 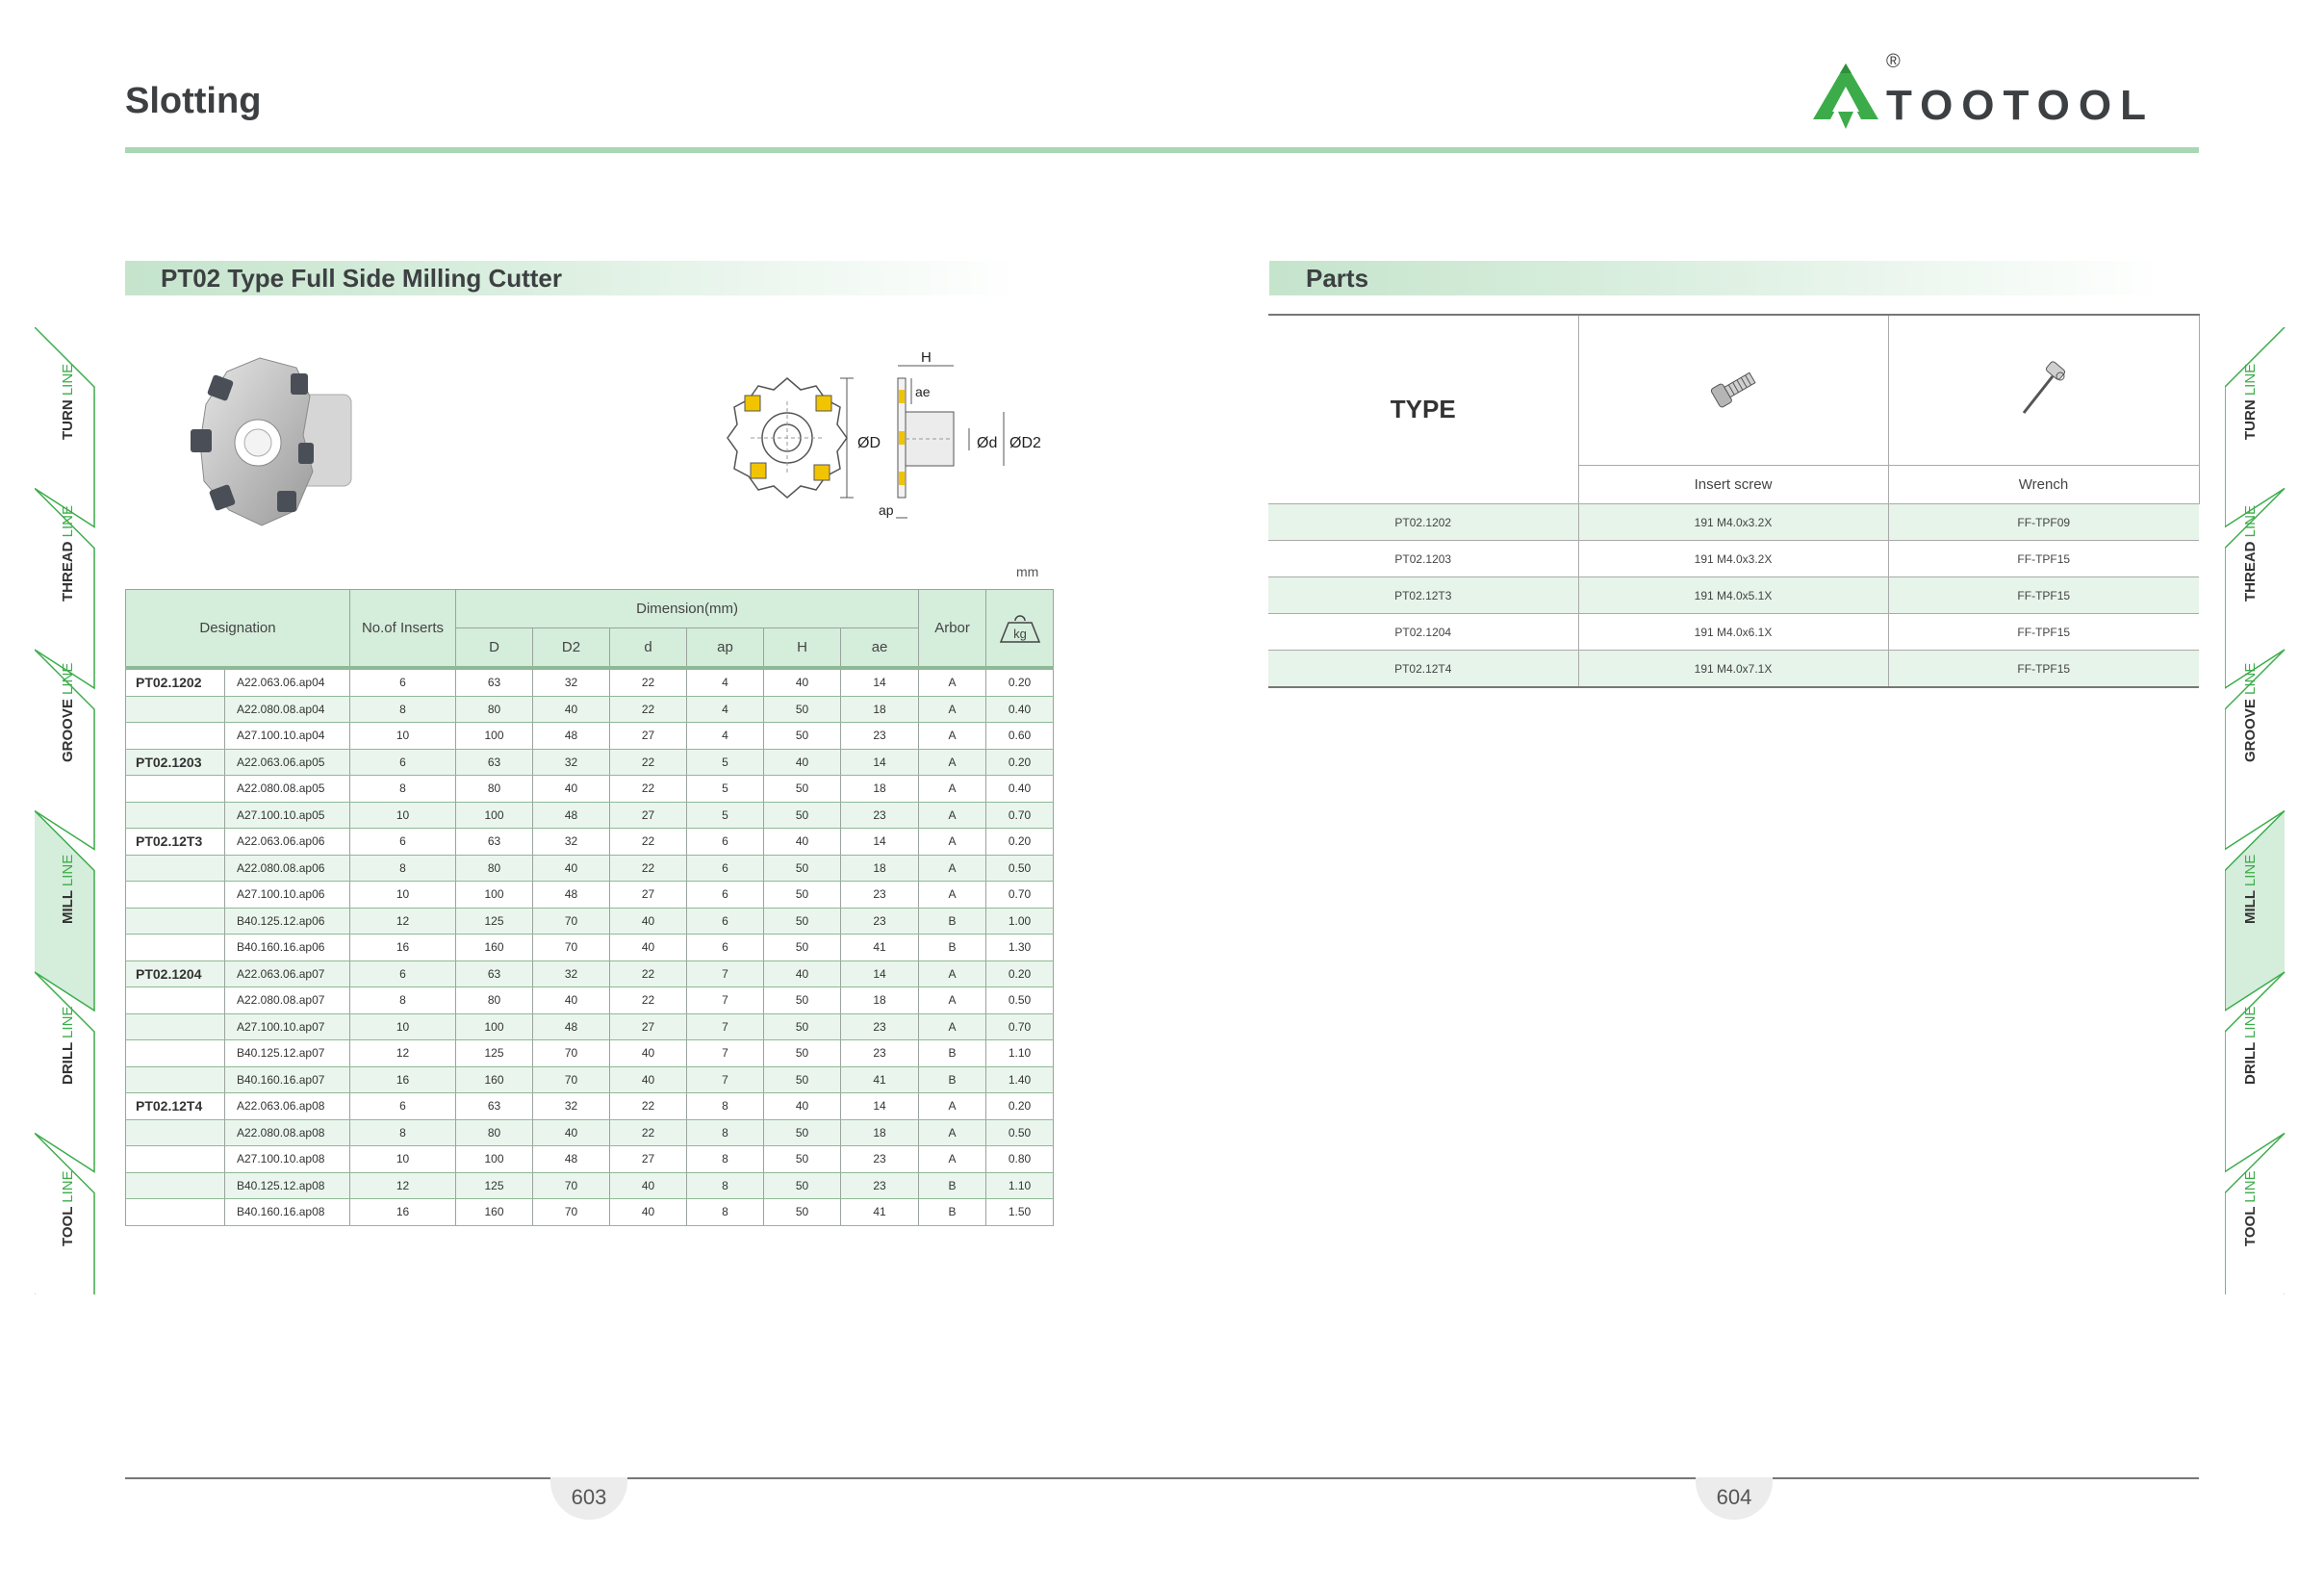 I want to click on cell-ae: 41, so click(x=880, y=1079).